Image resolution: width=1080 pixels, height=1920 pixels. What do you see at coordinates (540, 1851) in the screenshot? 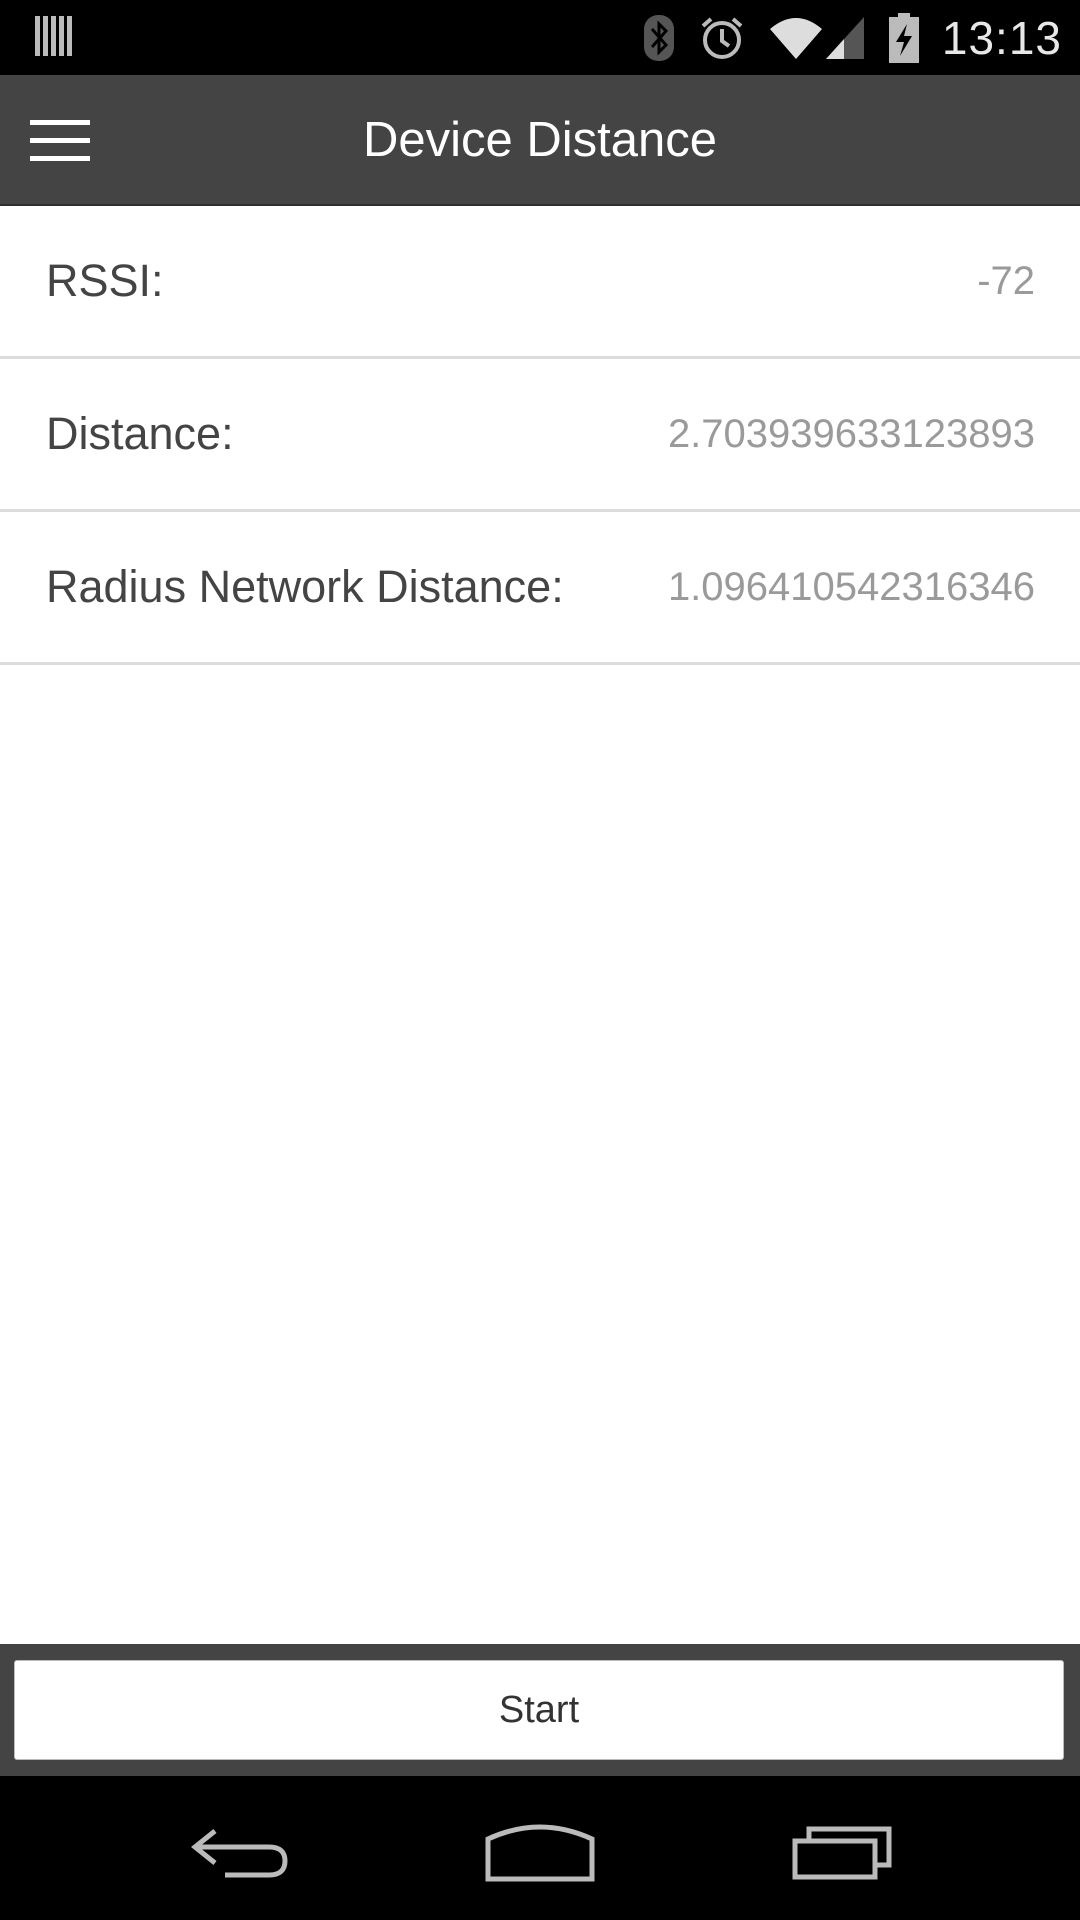
I see `home-icon` at bounding box center [540, 1851].